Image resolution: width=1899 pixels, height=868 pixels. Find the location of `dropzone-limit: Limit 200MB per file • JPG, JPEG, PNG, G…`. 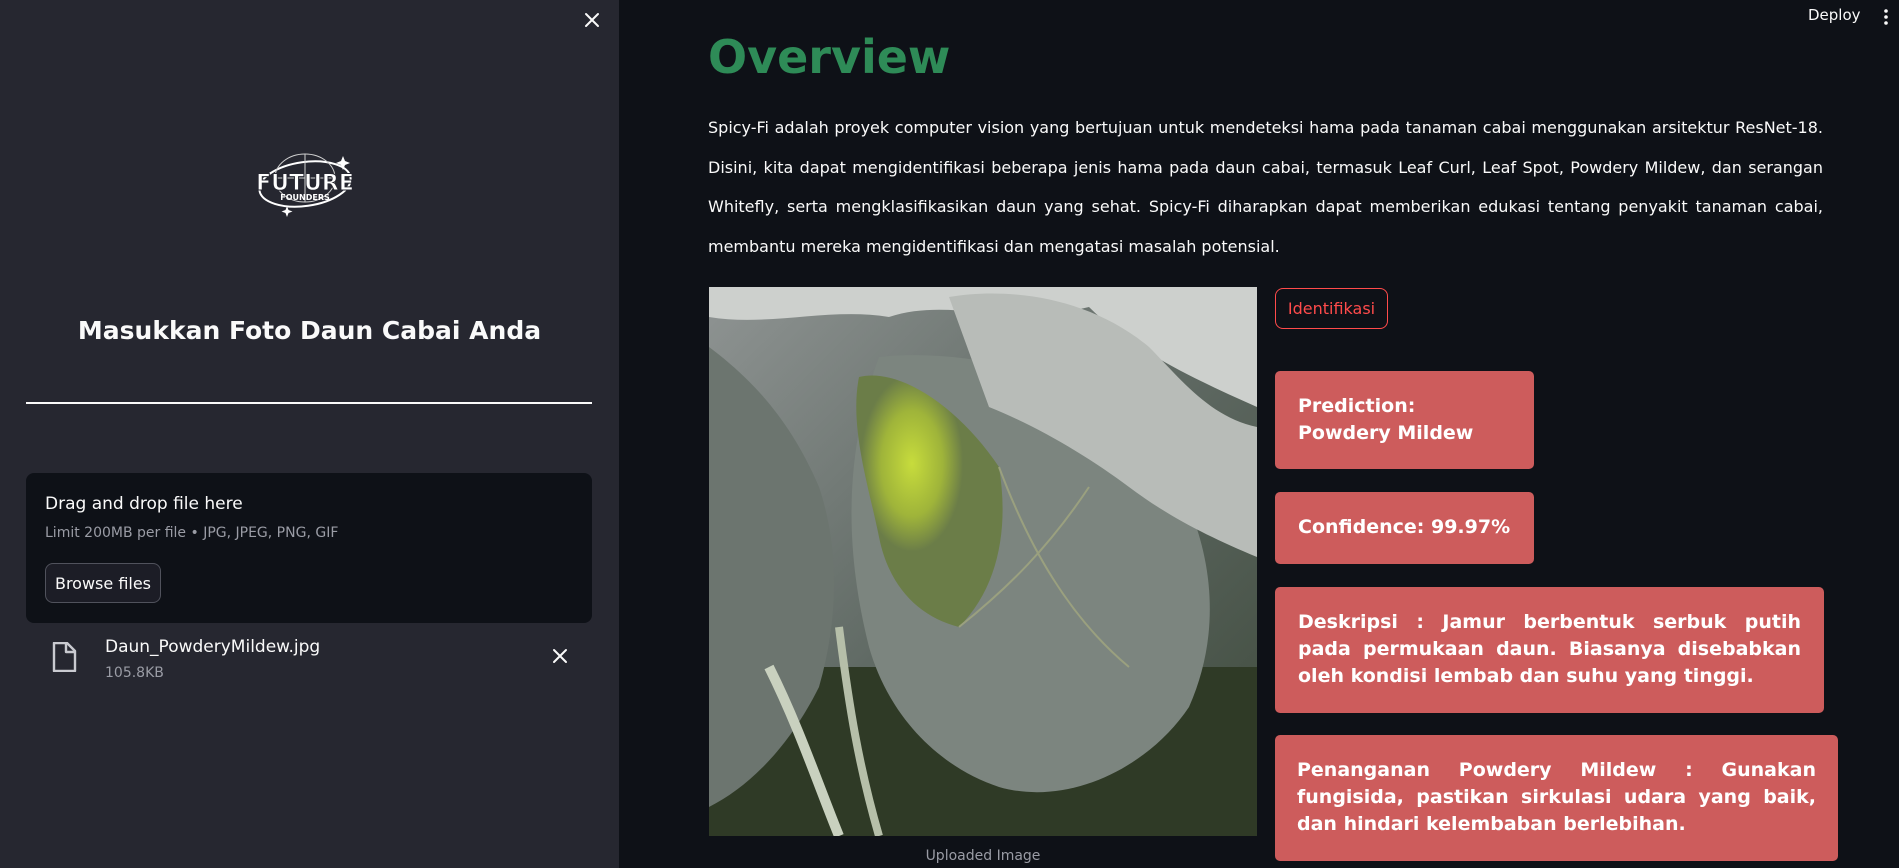

dropzone-limit: Limit 200MB per file • JPG, JPEG, PNG, G… is located at coordinates (192, 533).